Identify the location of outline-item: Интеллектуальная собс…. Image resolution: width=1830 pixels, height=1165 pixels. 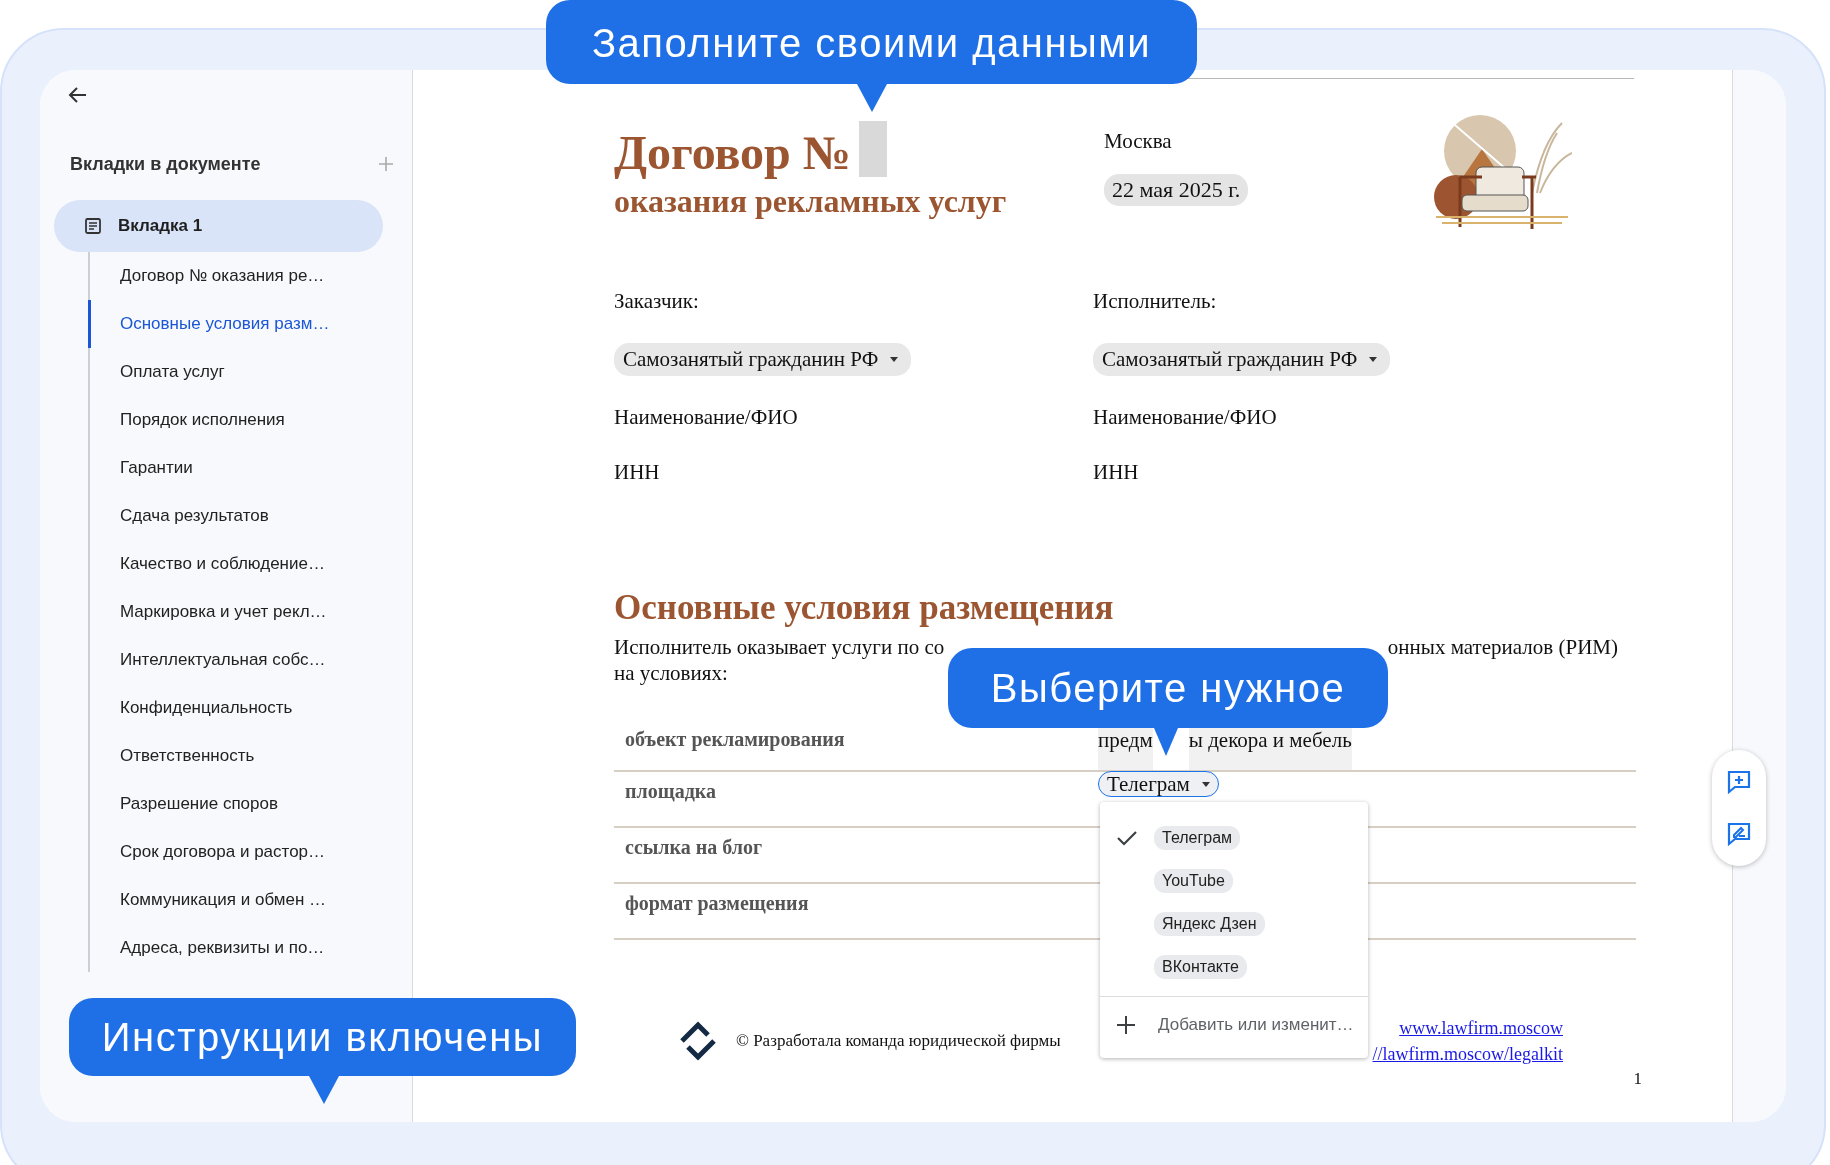
(250, 660).